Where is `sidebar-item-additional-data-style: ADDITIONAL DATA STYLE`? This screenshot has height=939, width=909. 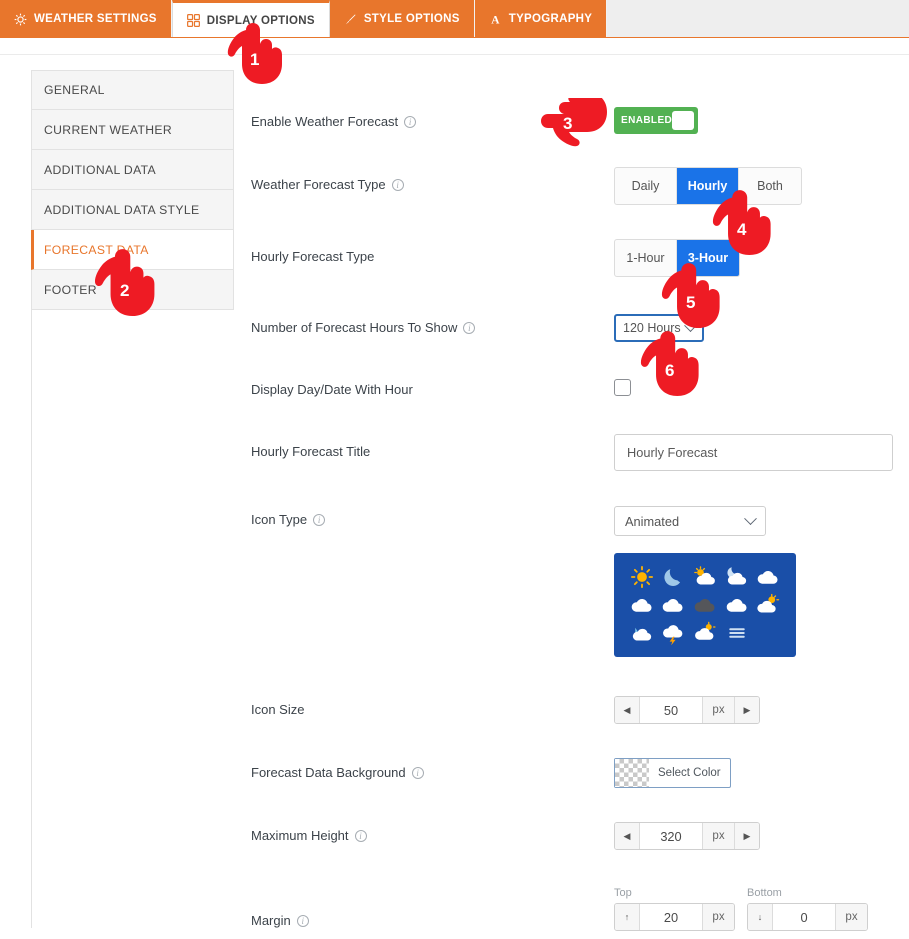 sidebar-item-additional-data-style: ADDITIONAL DATA STYLE is located at coordinates (132, 210).